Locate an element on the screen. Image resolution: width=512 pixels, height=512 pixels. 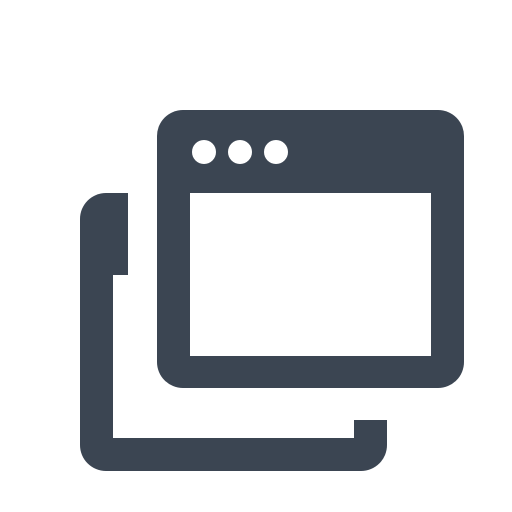
front-window-content is located at coordinates (310, 274).